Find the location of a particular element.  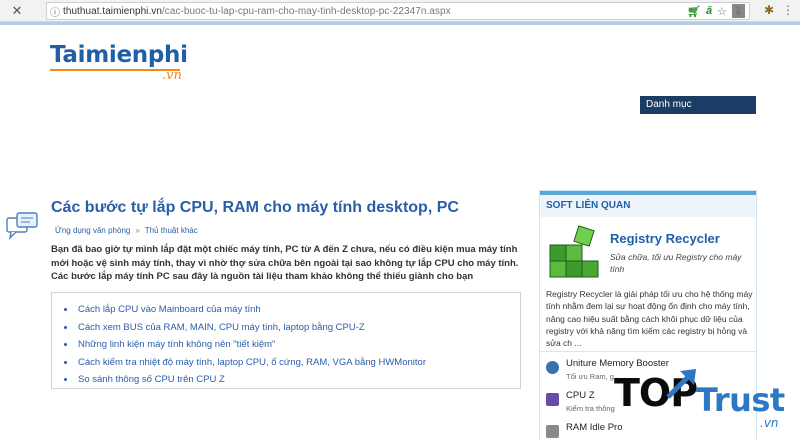

featured-software-subtitle: Sửa chữa, tối ưu Registry cho máy tính is located at coordinates (676, 263).